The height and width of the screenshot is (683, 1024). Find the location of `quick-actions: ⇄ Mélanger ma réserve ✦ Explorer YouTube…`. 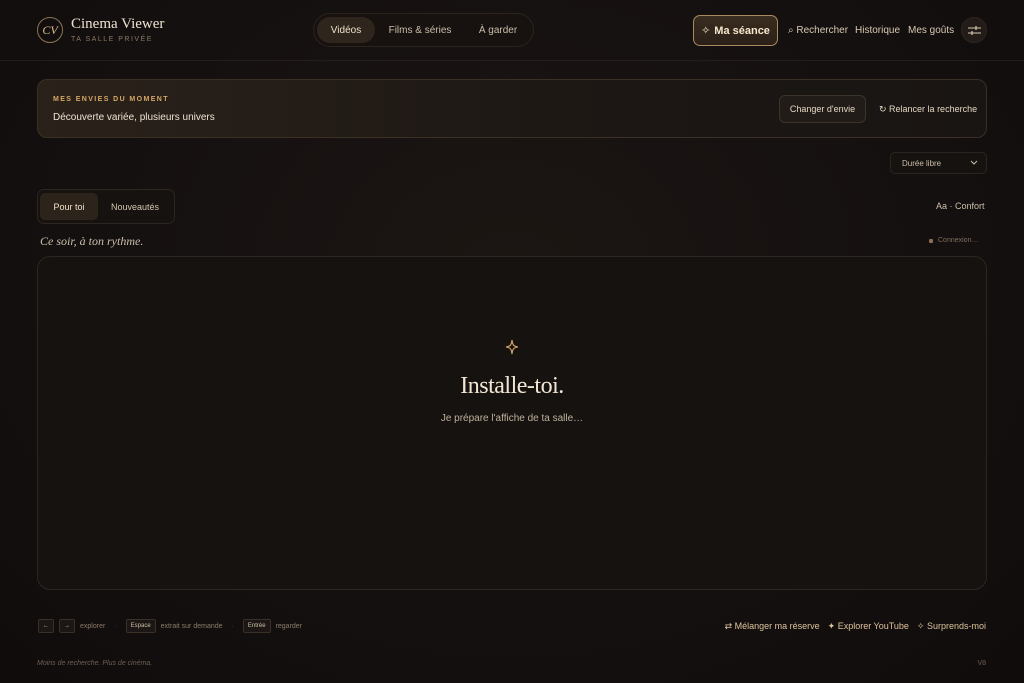

quick-actions: ⇄ Mélanger ma réserve ✦ Explorer YouTube… is located at coordinates (855, 626).